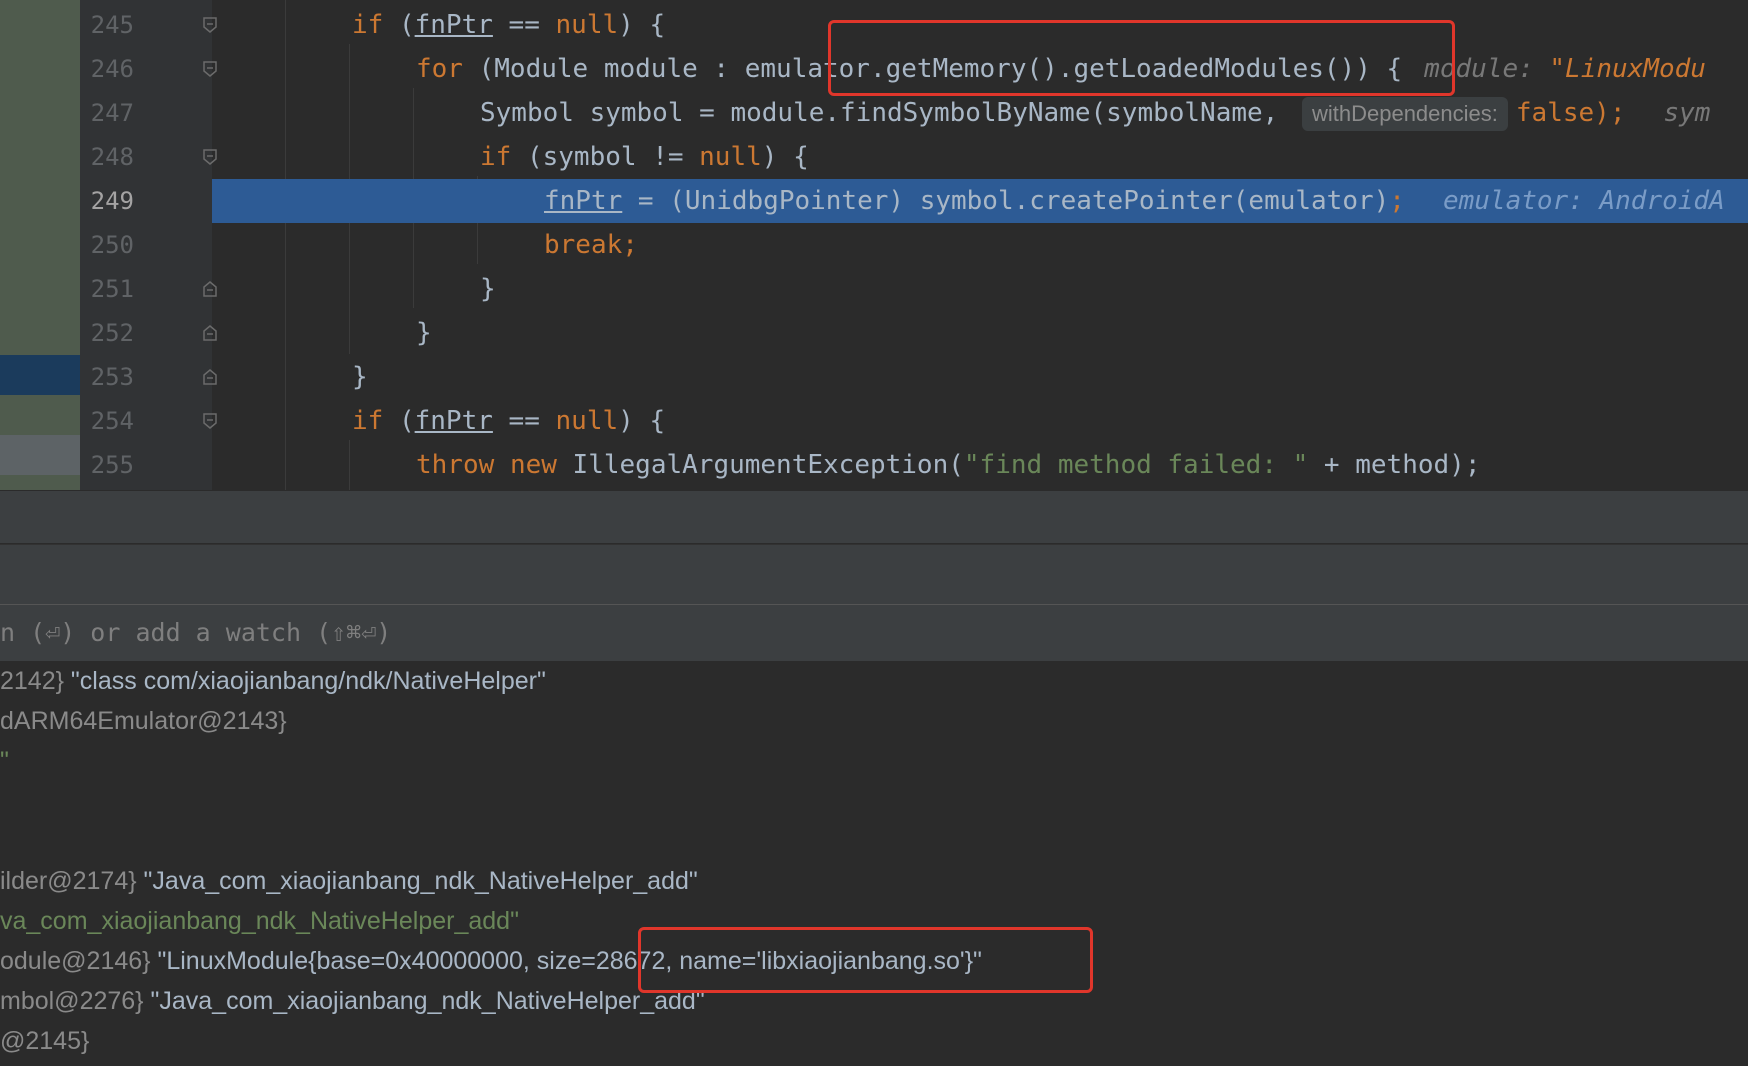 The height and width of the screenshot is (1066, 1748). Describe the element at coordinates (107, 421) in the screenshot. I see `line-number: 254` at that location.